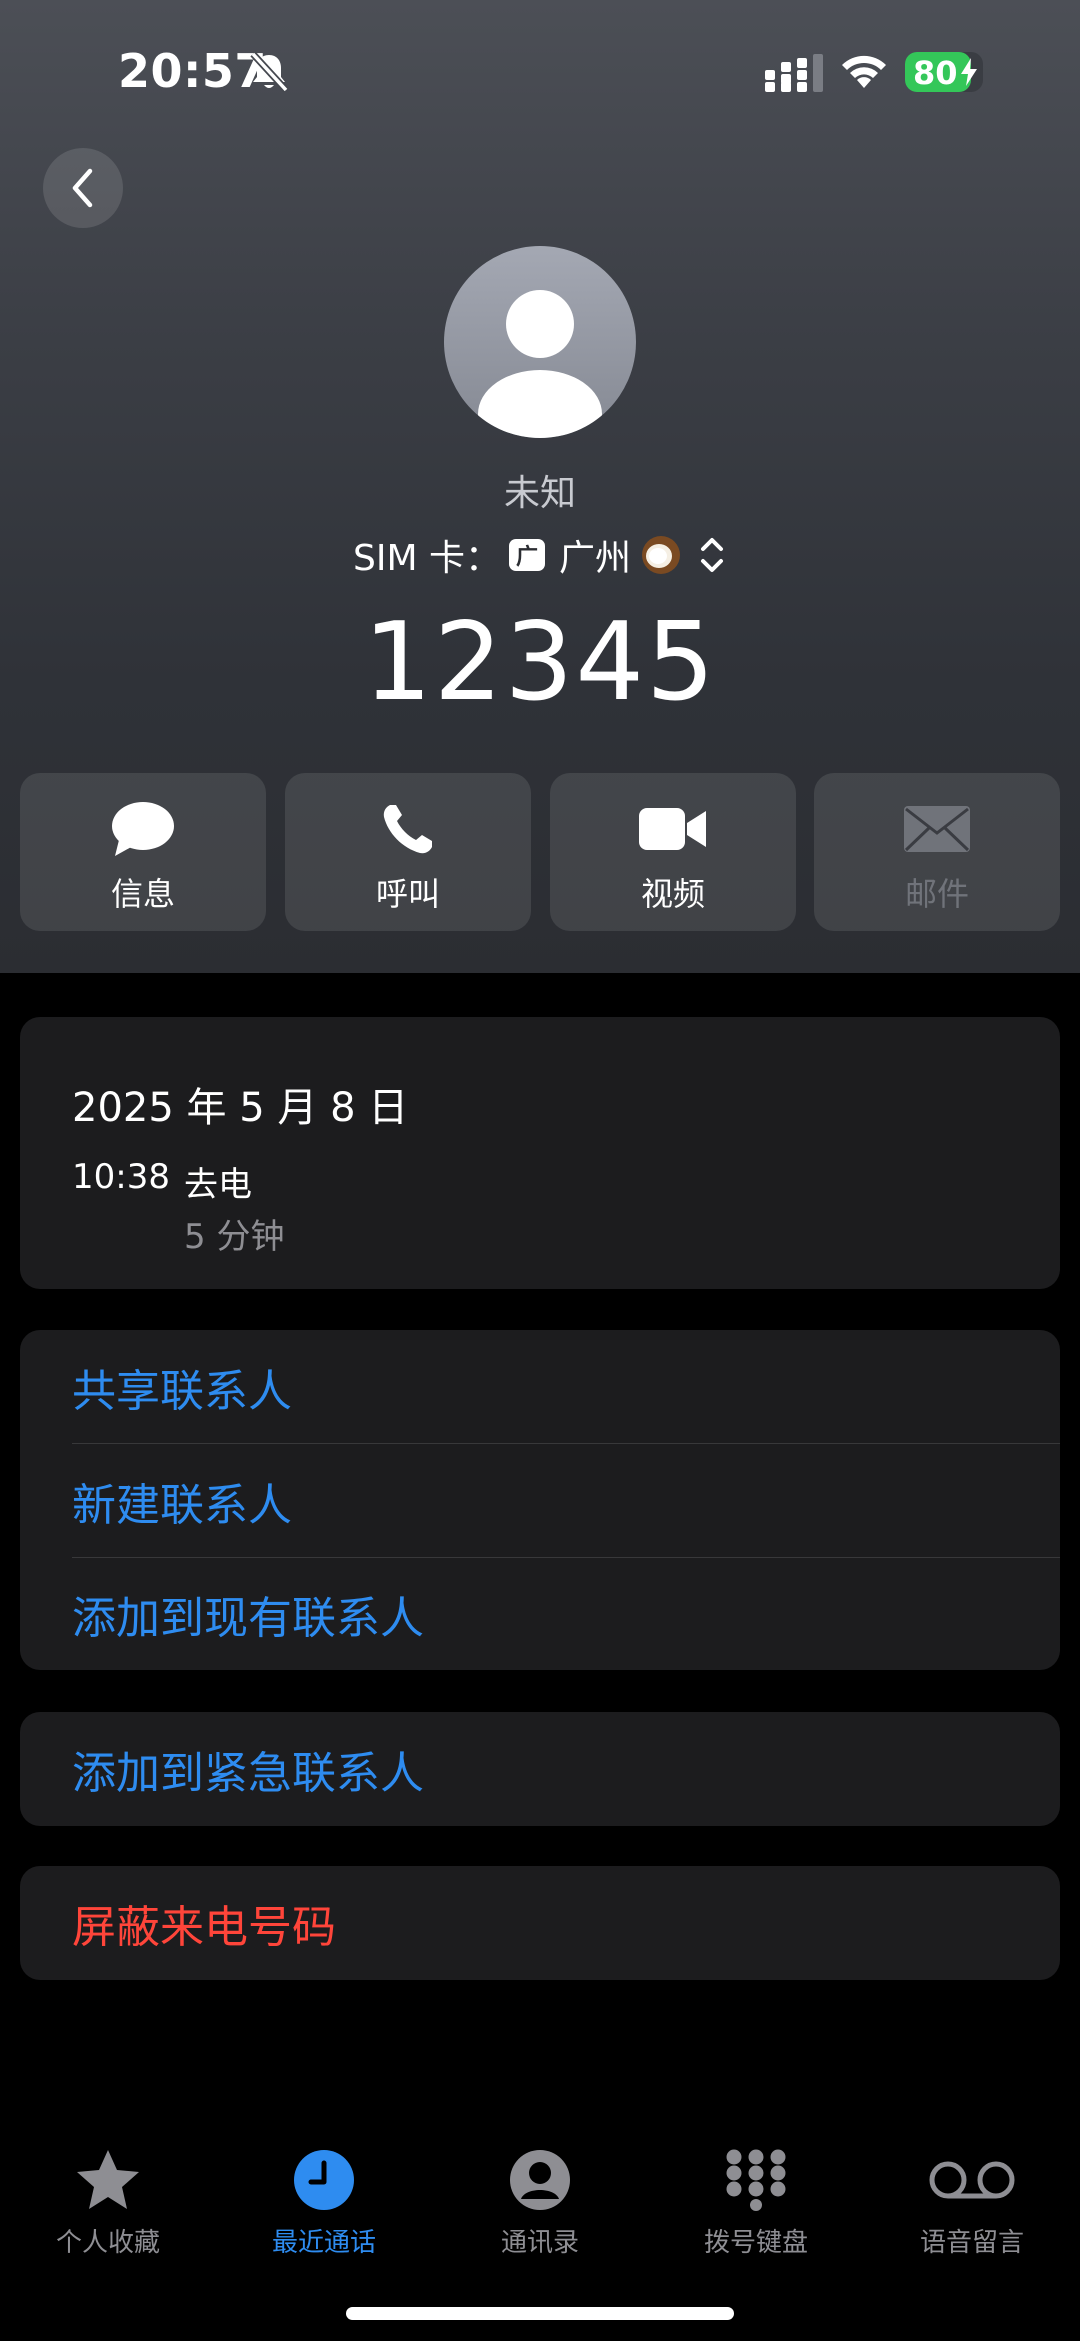 The height and width of the screenshot is (2341, 1080). I want to click on contact-name: 未知, so click(539, 493).